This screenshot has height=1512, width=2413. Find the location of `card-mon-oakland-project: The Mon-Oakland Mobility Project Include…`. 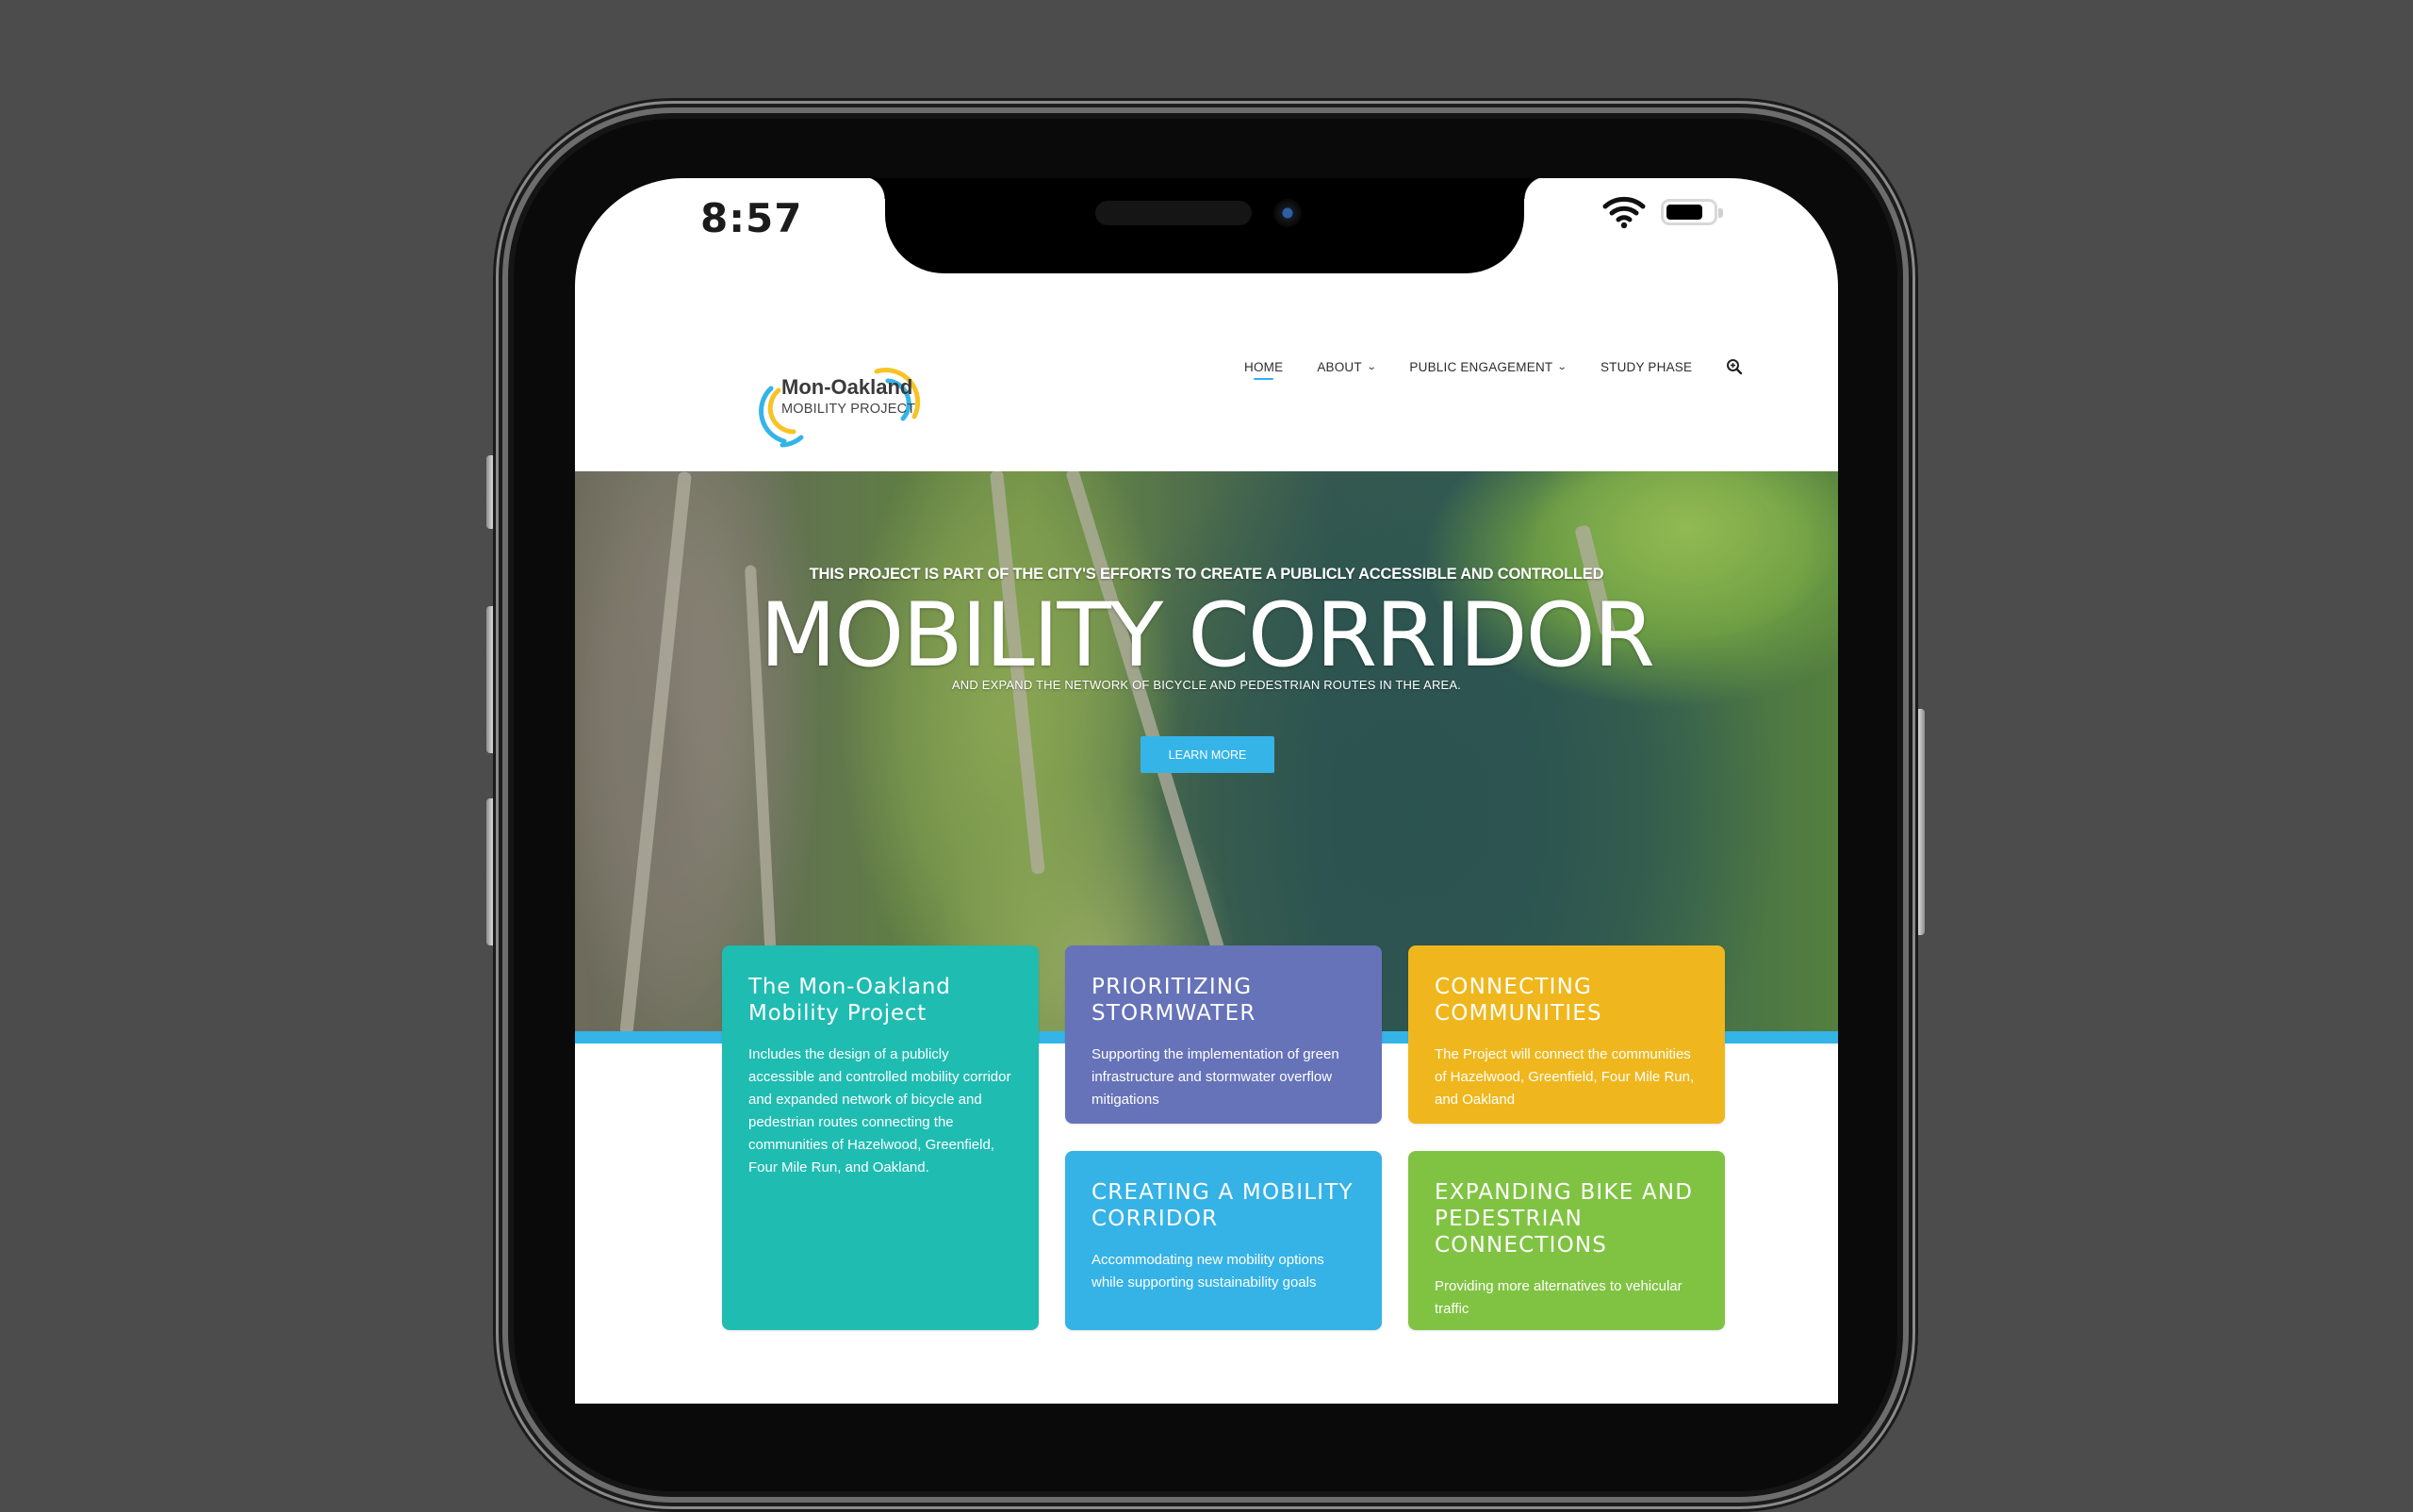

card-mon-oakland-project: The Mon-Oakland Mobility Project Include… is located at coordinates (881, 1137).